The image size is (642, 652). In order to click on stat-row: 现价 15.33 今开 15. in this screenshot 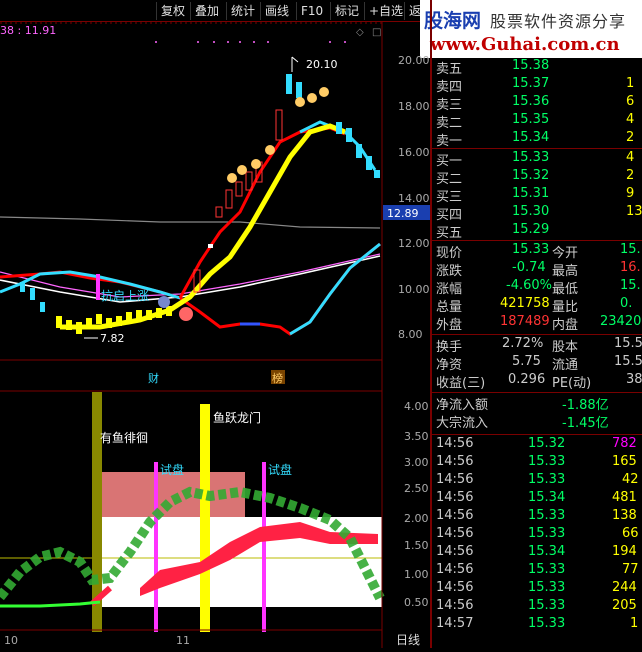, I will do `click(538, 251)`.